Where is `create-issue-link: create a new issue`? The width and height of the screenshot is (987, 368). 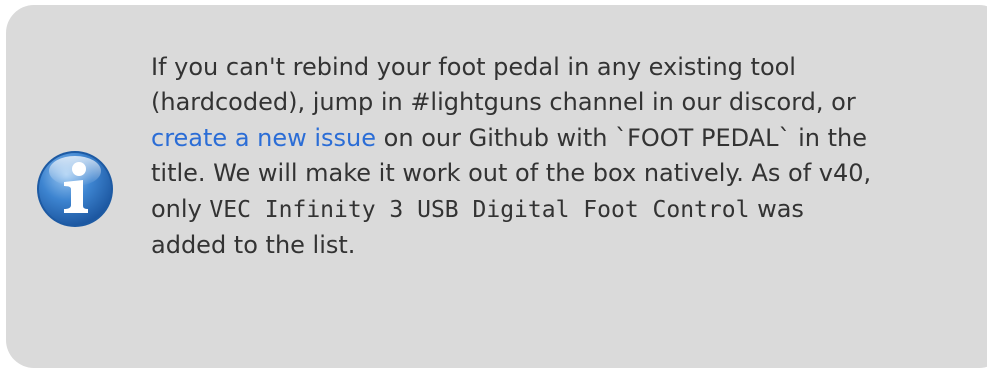
create-issue-link: create a new issue is located at coordinates (263, 138).